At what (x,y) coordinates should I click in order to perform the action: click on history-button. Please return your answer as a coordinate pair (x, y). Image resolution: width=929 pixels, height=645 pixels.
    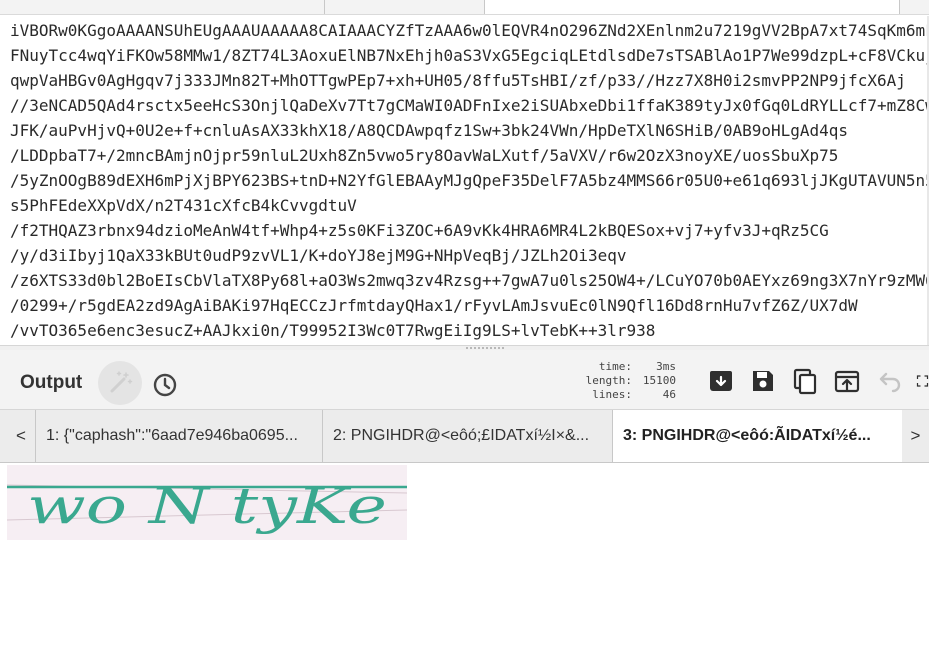
    Looking at the image, I should click on (165, 385).